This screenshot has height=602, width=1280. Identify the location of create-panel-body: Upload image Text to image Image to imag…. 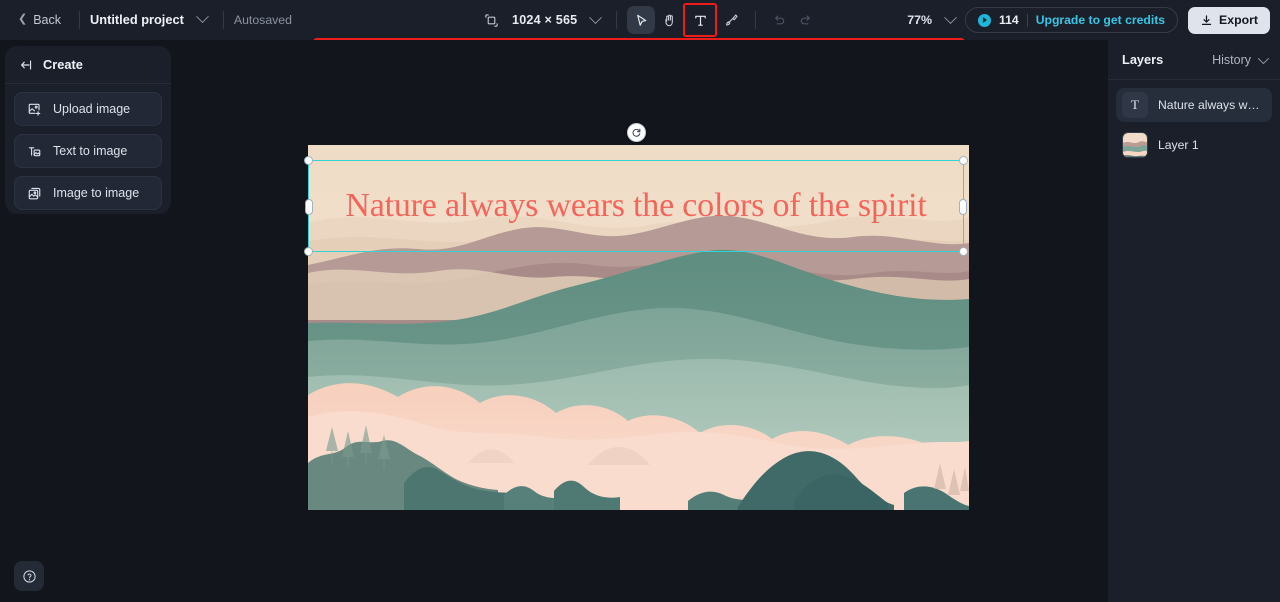
(88, 149).